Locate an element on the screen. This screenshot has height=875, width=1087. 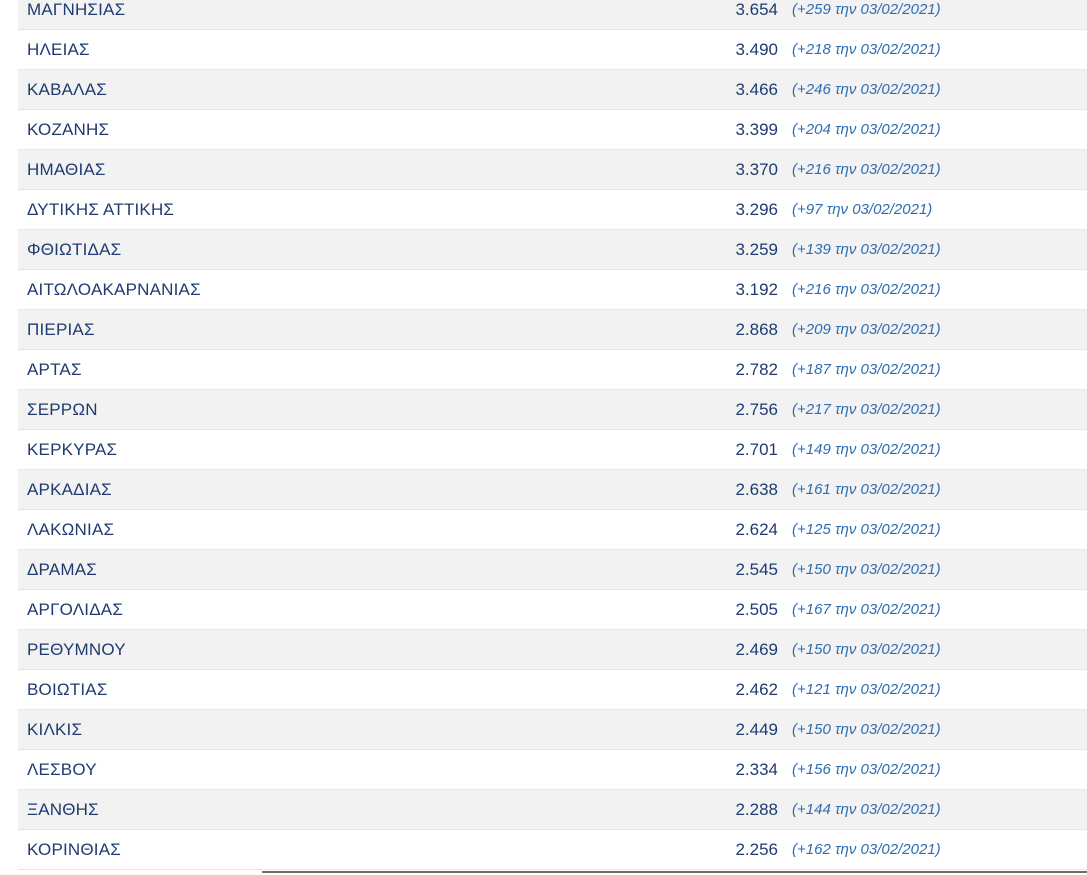
table-row: ΗΛΕΙΑΣ 3.490 (+218 την 03/02/2021) is located at coordinates (552, 50).